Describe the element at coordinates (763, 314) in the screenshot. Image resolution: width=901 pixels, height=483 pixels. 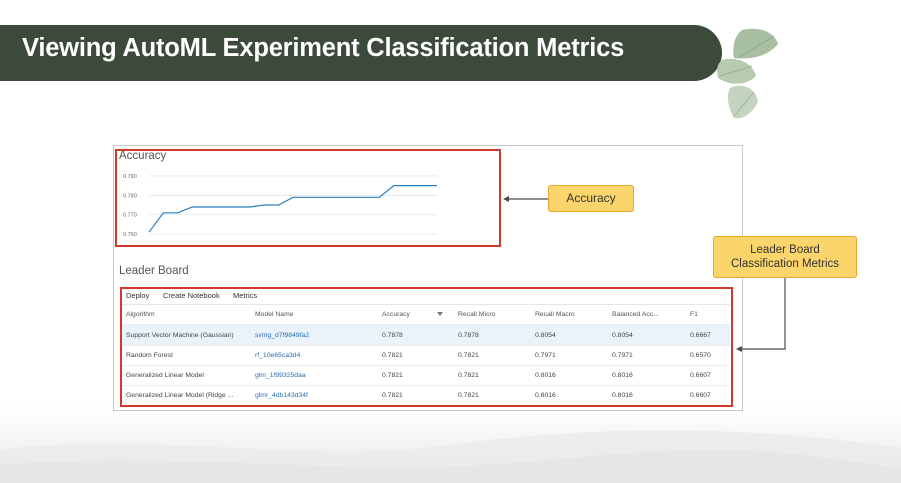
I see `leader-board-connector-line` at that location.